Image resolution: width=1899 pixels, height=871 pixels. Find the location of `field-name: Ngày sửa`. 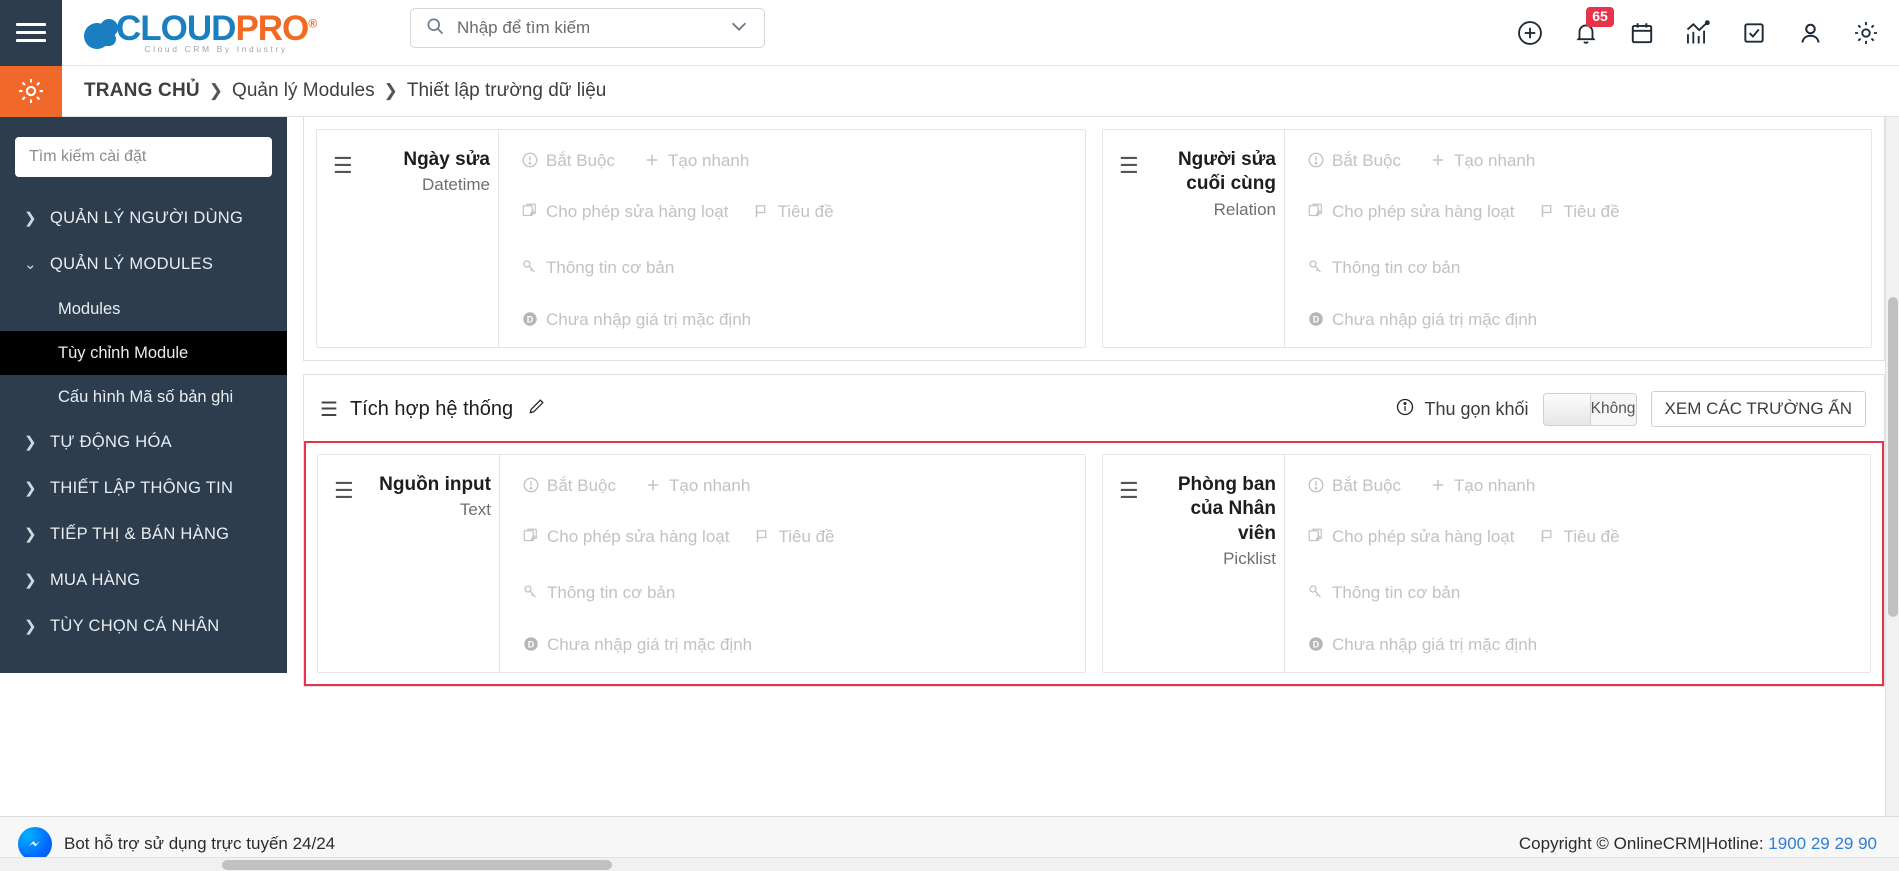

field-name: Ngày sửa is located at coordinates (446, 159).